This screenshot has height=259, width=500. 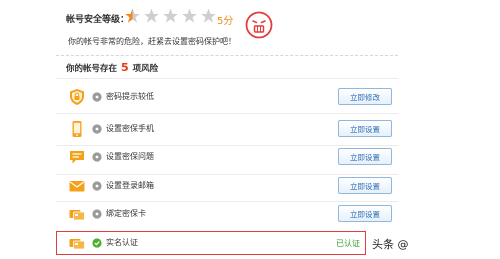 What do you see at coordinates (77, 186) in the screenshot?
I see `envelope-icon` at bounding box center [77, 186].